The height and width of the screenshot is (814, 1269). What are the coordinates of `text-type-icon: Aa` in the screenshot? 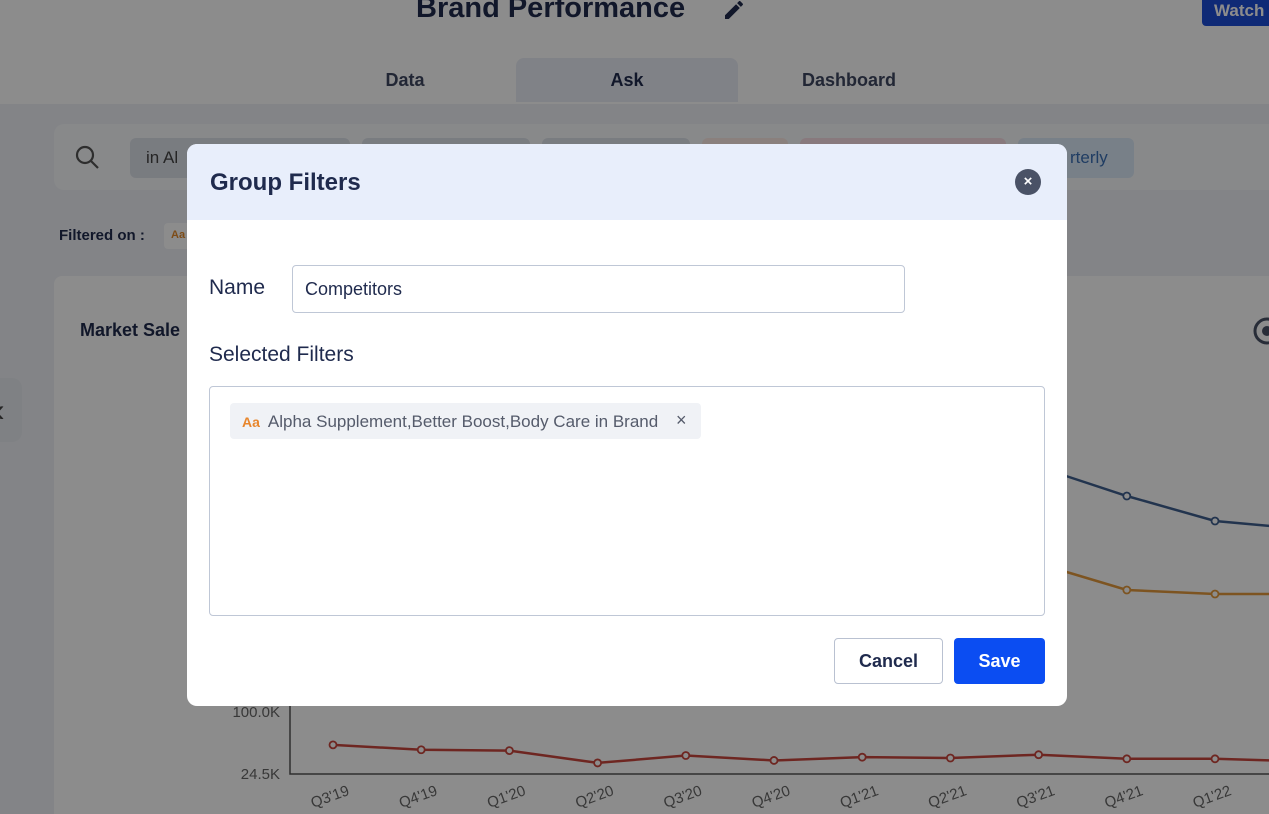 It's located at (251, 422).